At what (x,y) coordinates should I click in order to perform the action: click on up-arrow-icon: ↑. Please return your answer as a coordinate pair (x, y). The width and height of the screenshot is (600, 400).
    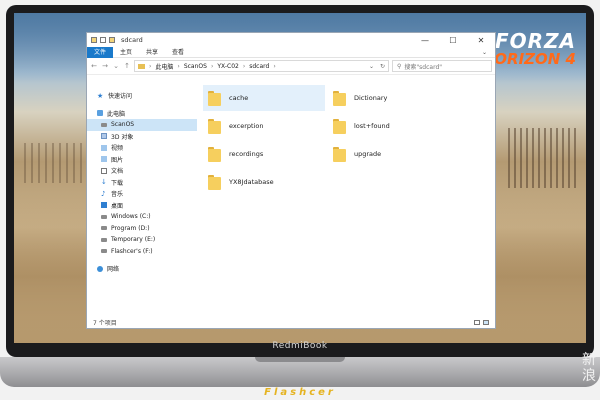
    Looking at the image, I should click on (127, 66).